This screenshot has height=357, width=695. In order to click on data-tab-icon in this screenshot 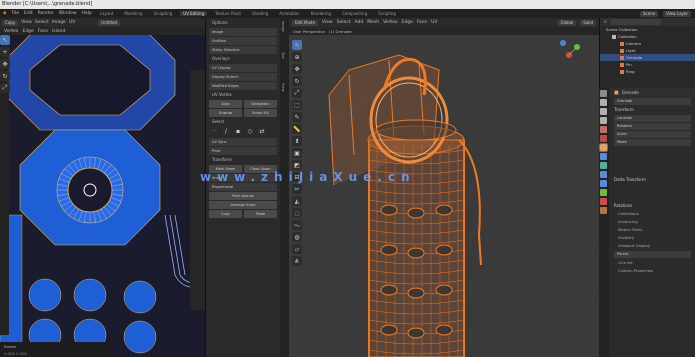, I will do `click(603, 192)`.